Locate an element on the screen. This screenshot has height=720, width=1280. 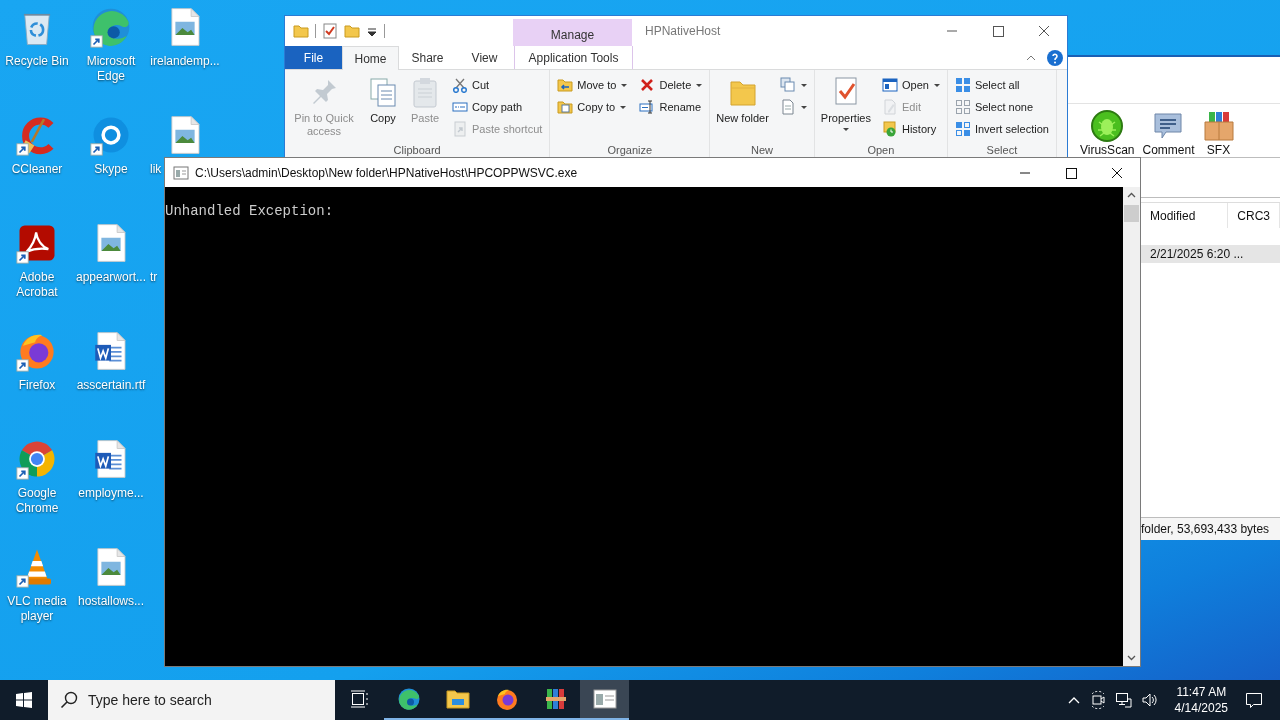
scroll-thumb is located at coordinates (1131, 213).